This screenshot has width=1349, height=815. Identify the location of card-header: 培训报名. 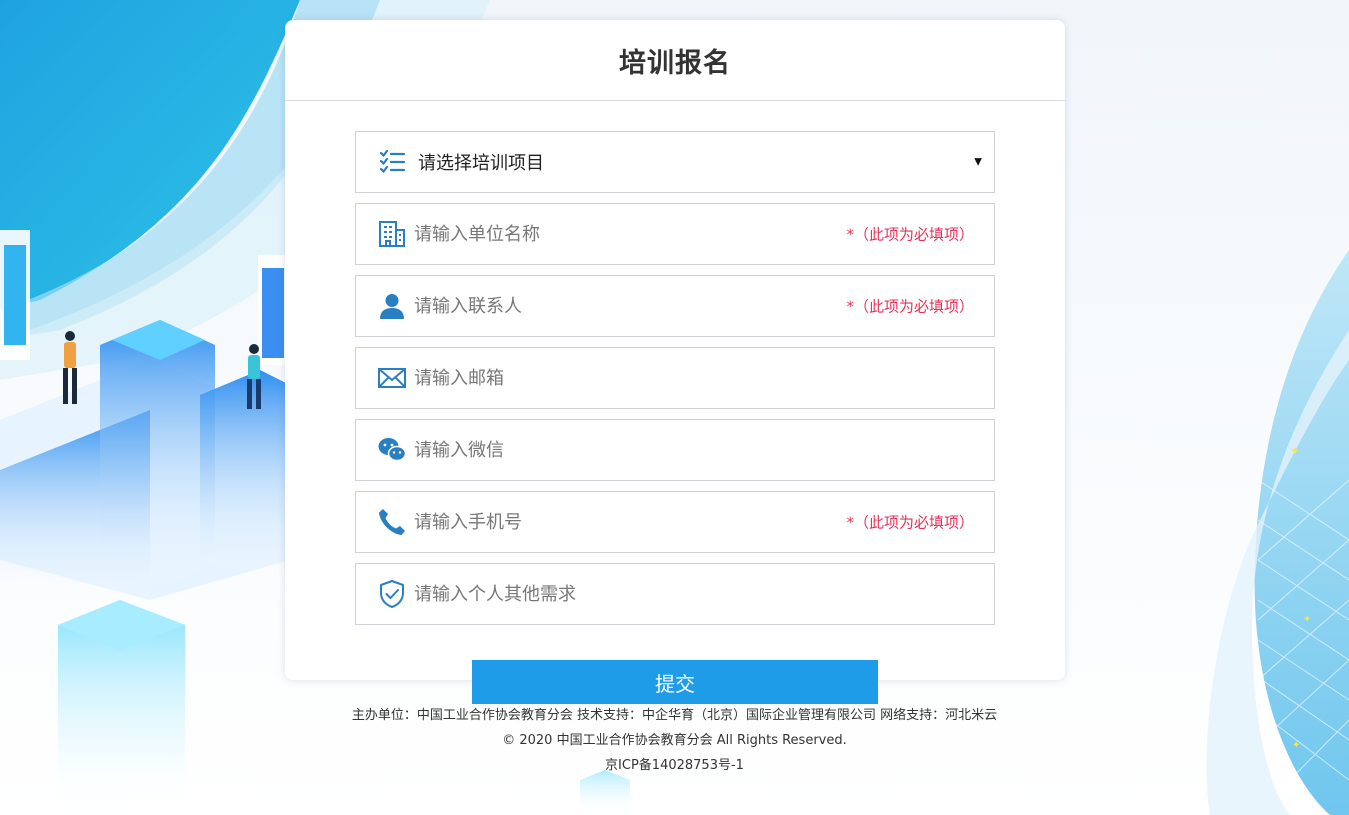
(675, 60).